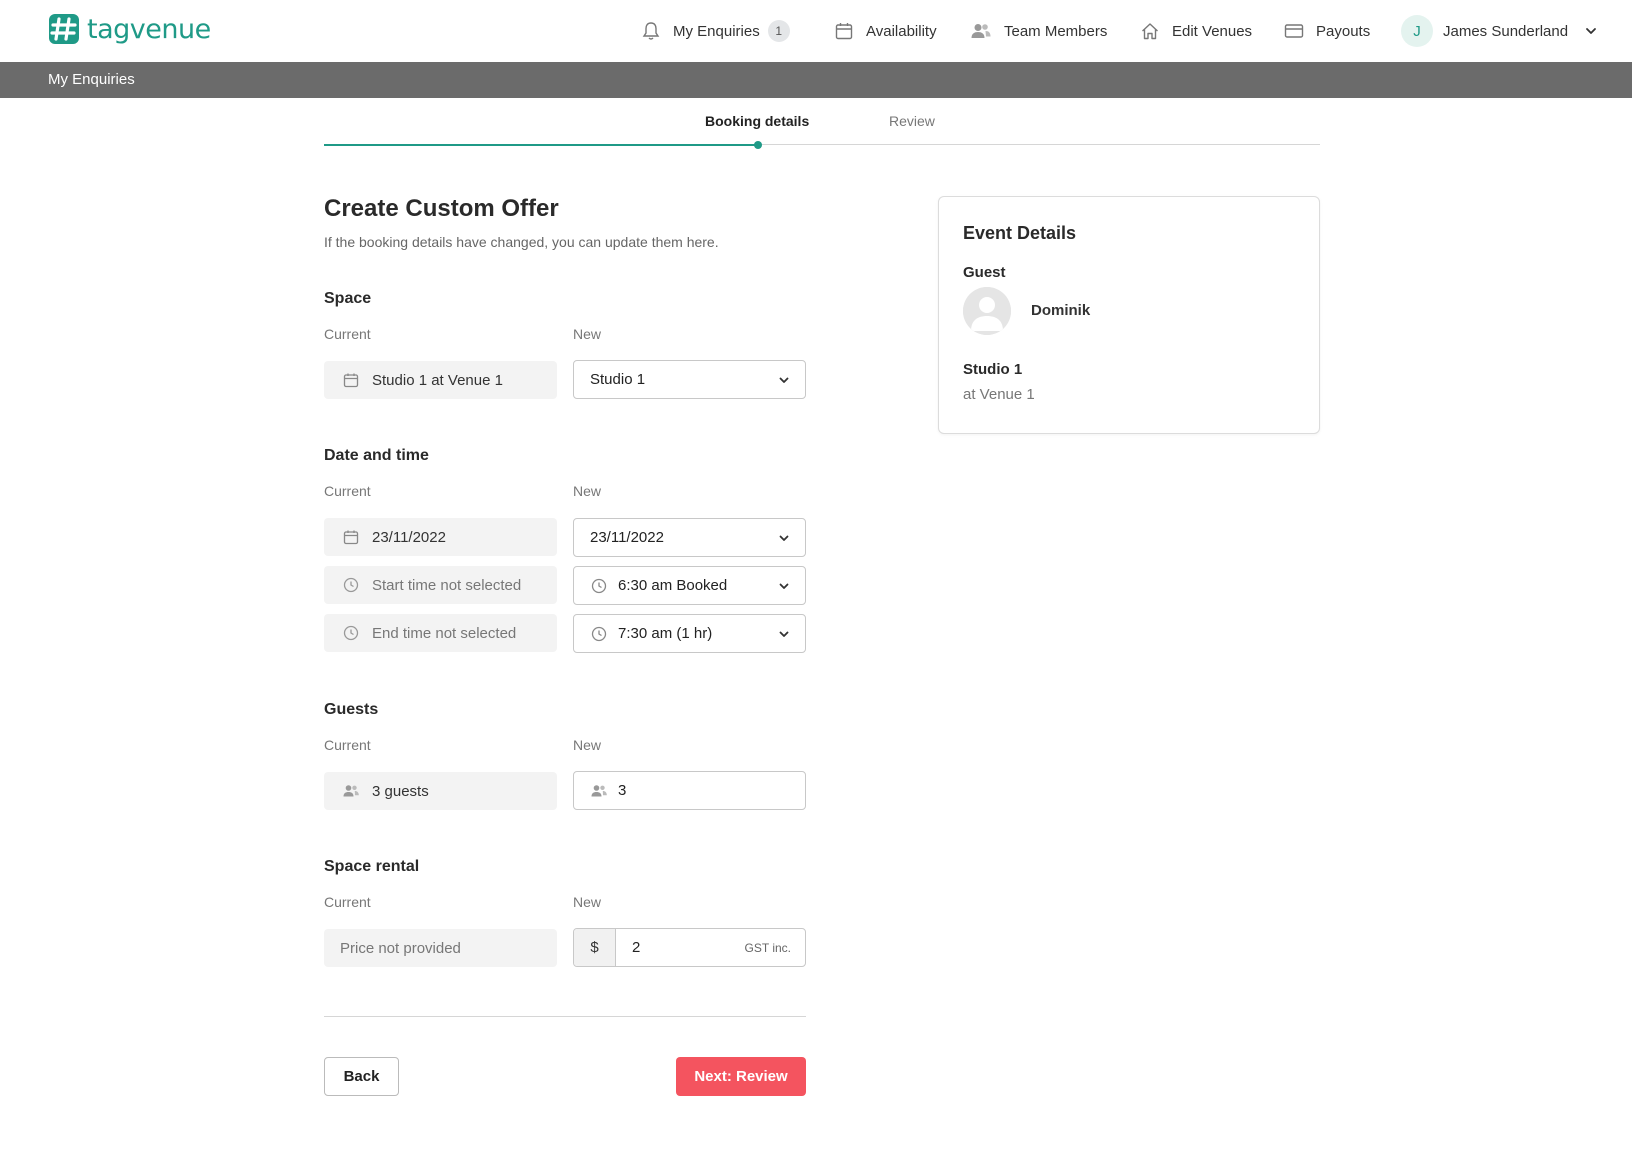 This screenshot has width=1632, height=1167. Describe the element at coordinates (767, 948) in the screenshot. I see `gst-suffix: GST inc.` at that location.